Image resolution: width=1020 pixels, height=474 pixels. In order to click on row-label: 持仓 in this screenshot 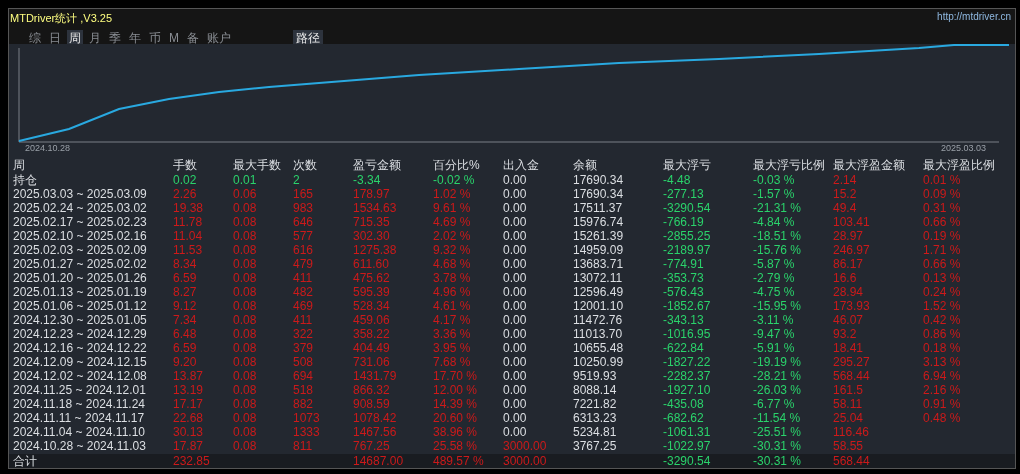, I will do `click(25, 180)`.